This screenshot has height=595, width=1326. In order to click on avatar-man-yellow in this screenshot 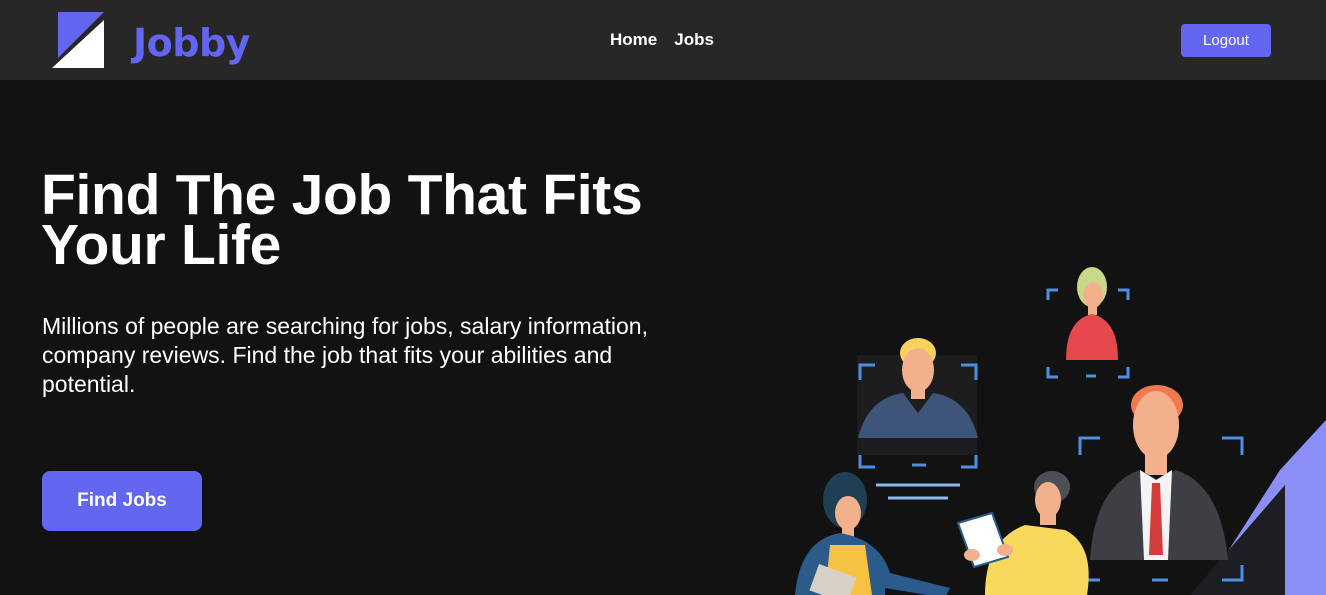, I will do `click(1022, 533)`.